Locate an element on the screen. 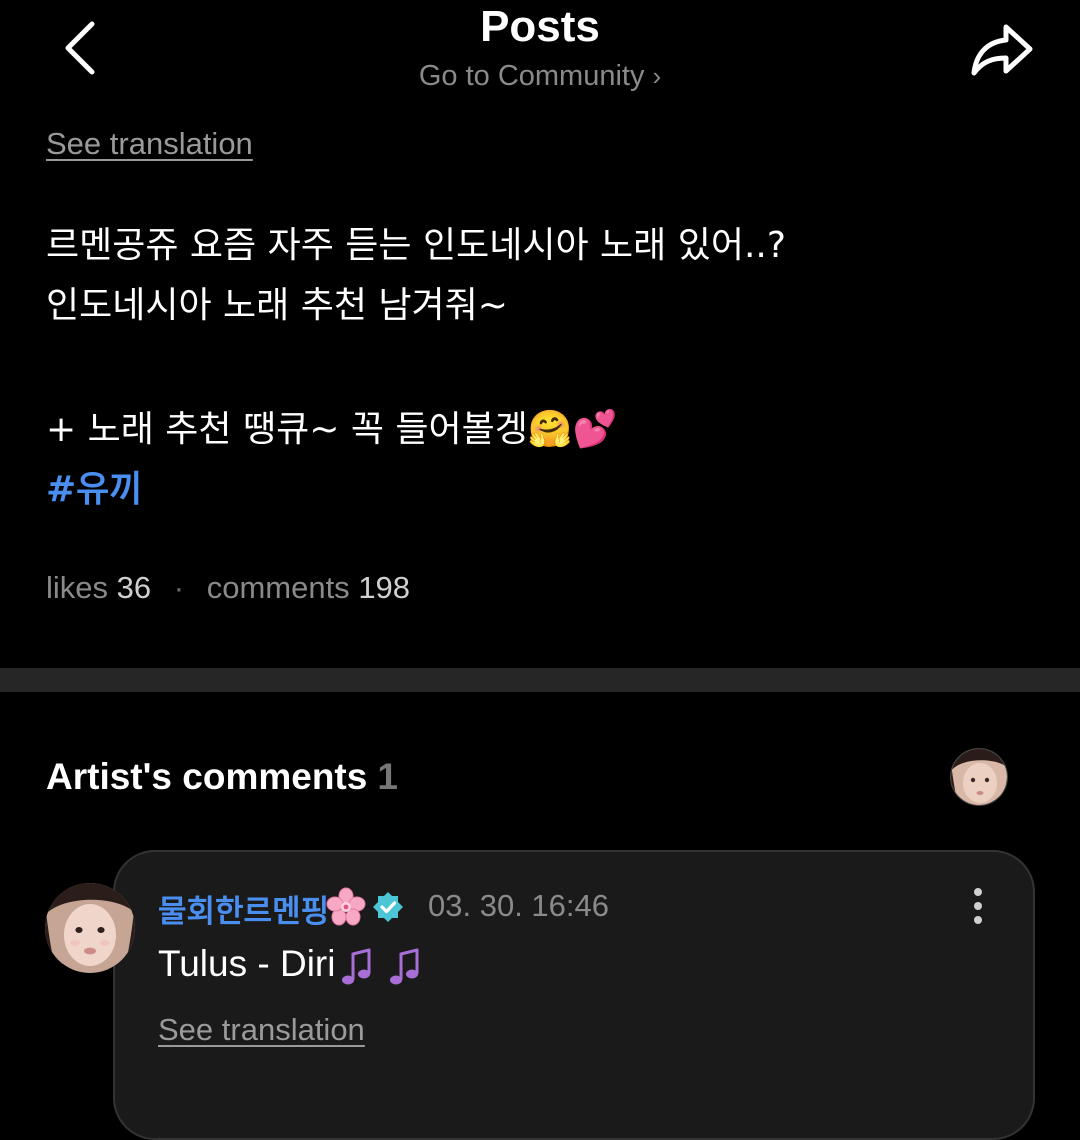 This screenshot has height=1140, width=1080. share-button is located at coordinates (1002, 49).